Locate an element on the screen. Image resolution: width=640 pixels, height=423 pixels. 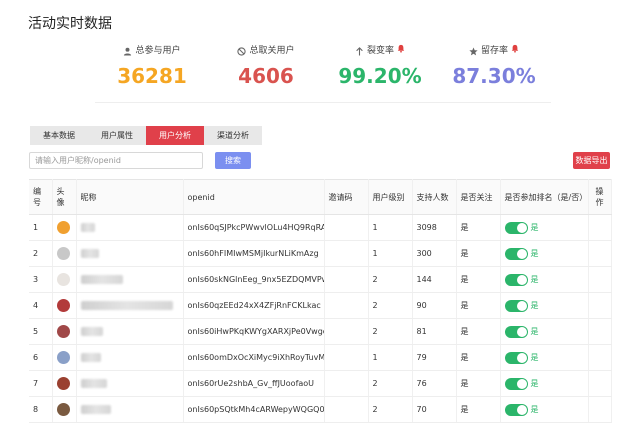
stat-label: 留存率 is located at coordinates (494, 51).